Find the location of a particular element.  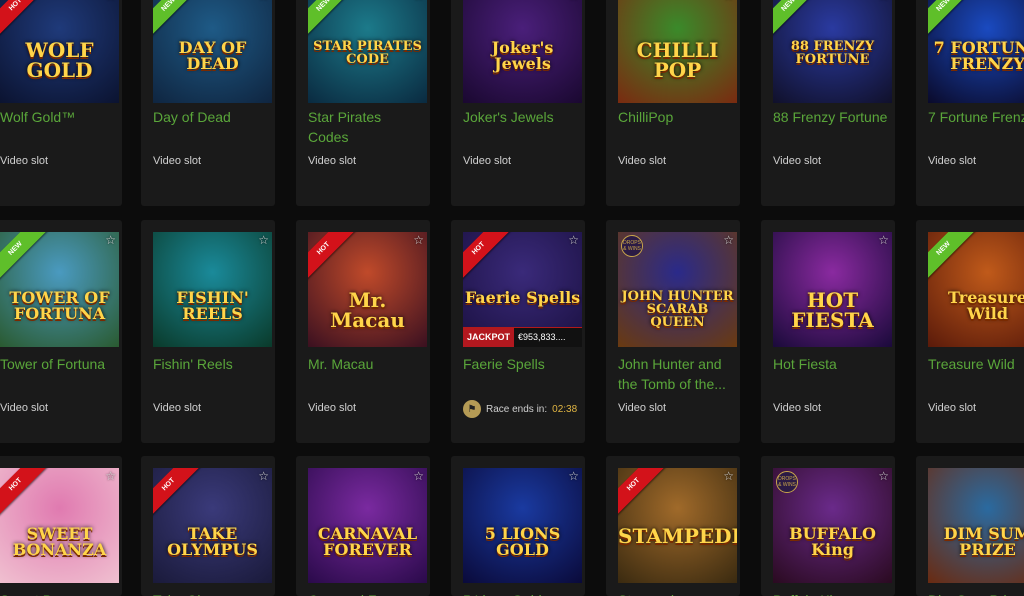

game-thumbnail: DAY OF DEADNEW☆ is located at coordinates (212, 51).